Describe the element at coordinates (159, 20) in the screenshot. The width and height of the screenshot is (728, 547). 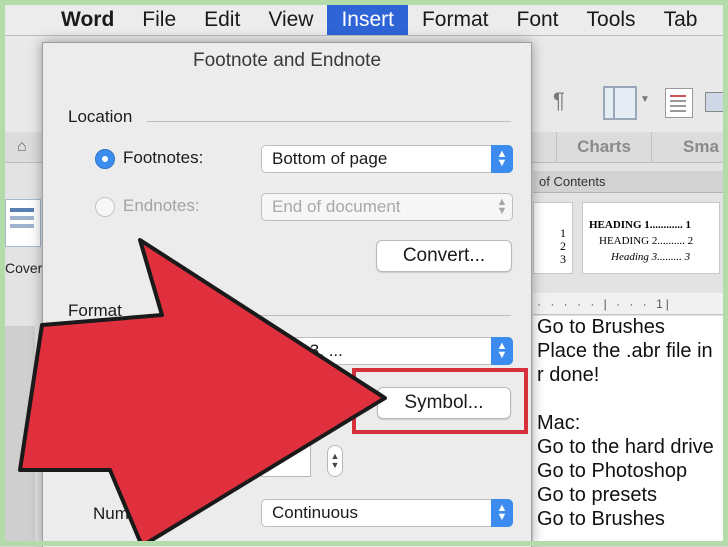
I see `menu-file: File` at that location.